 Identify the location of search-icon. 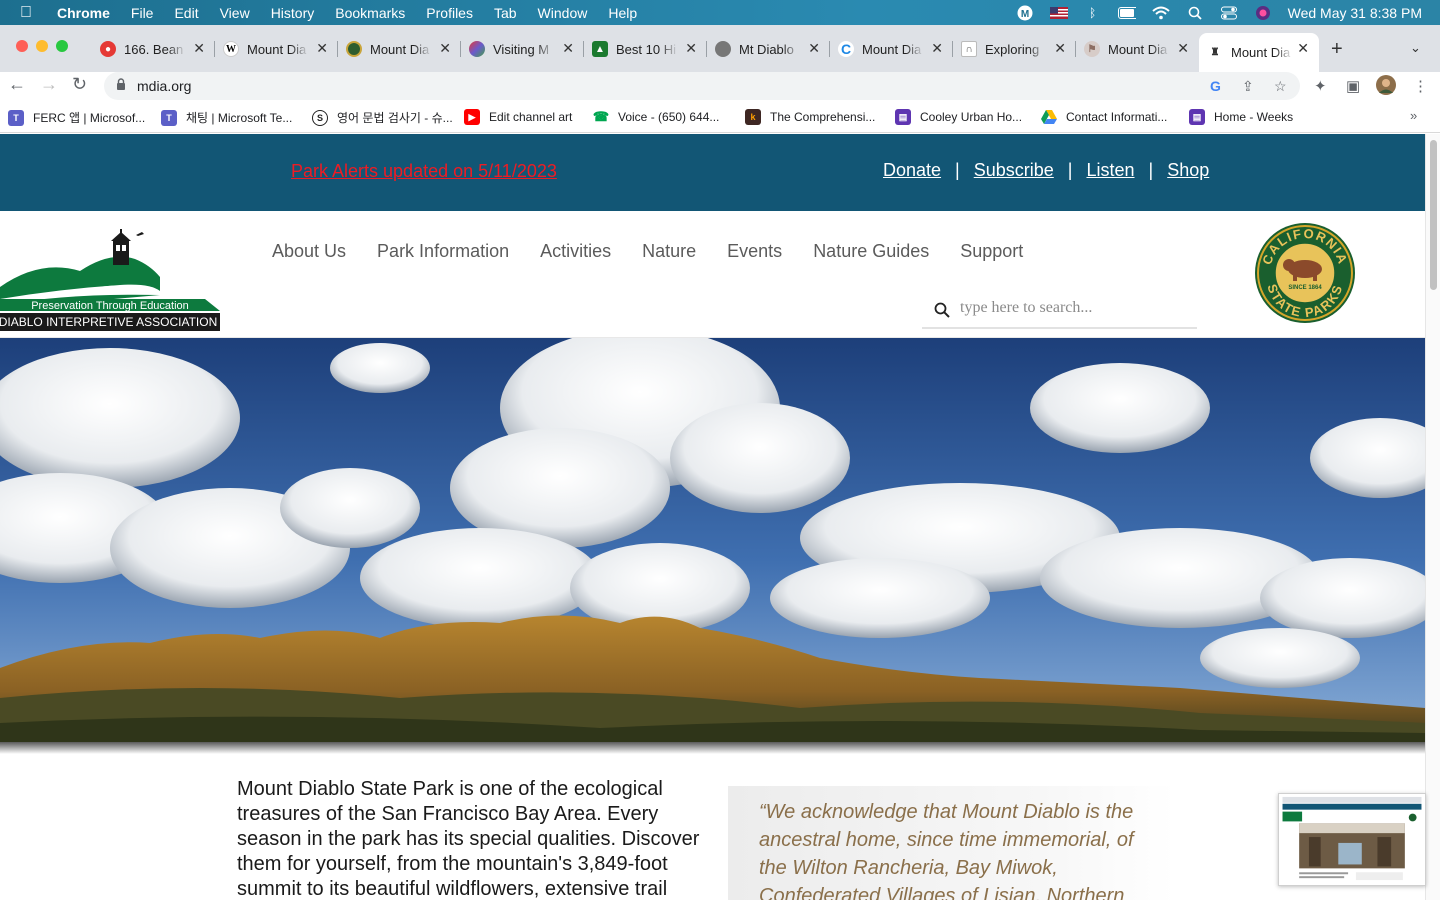
(942, 310).